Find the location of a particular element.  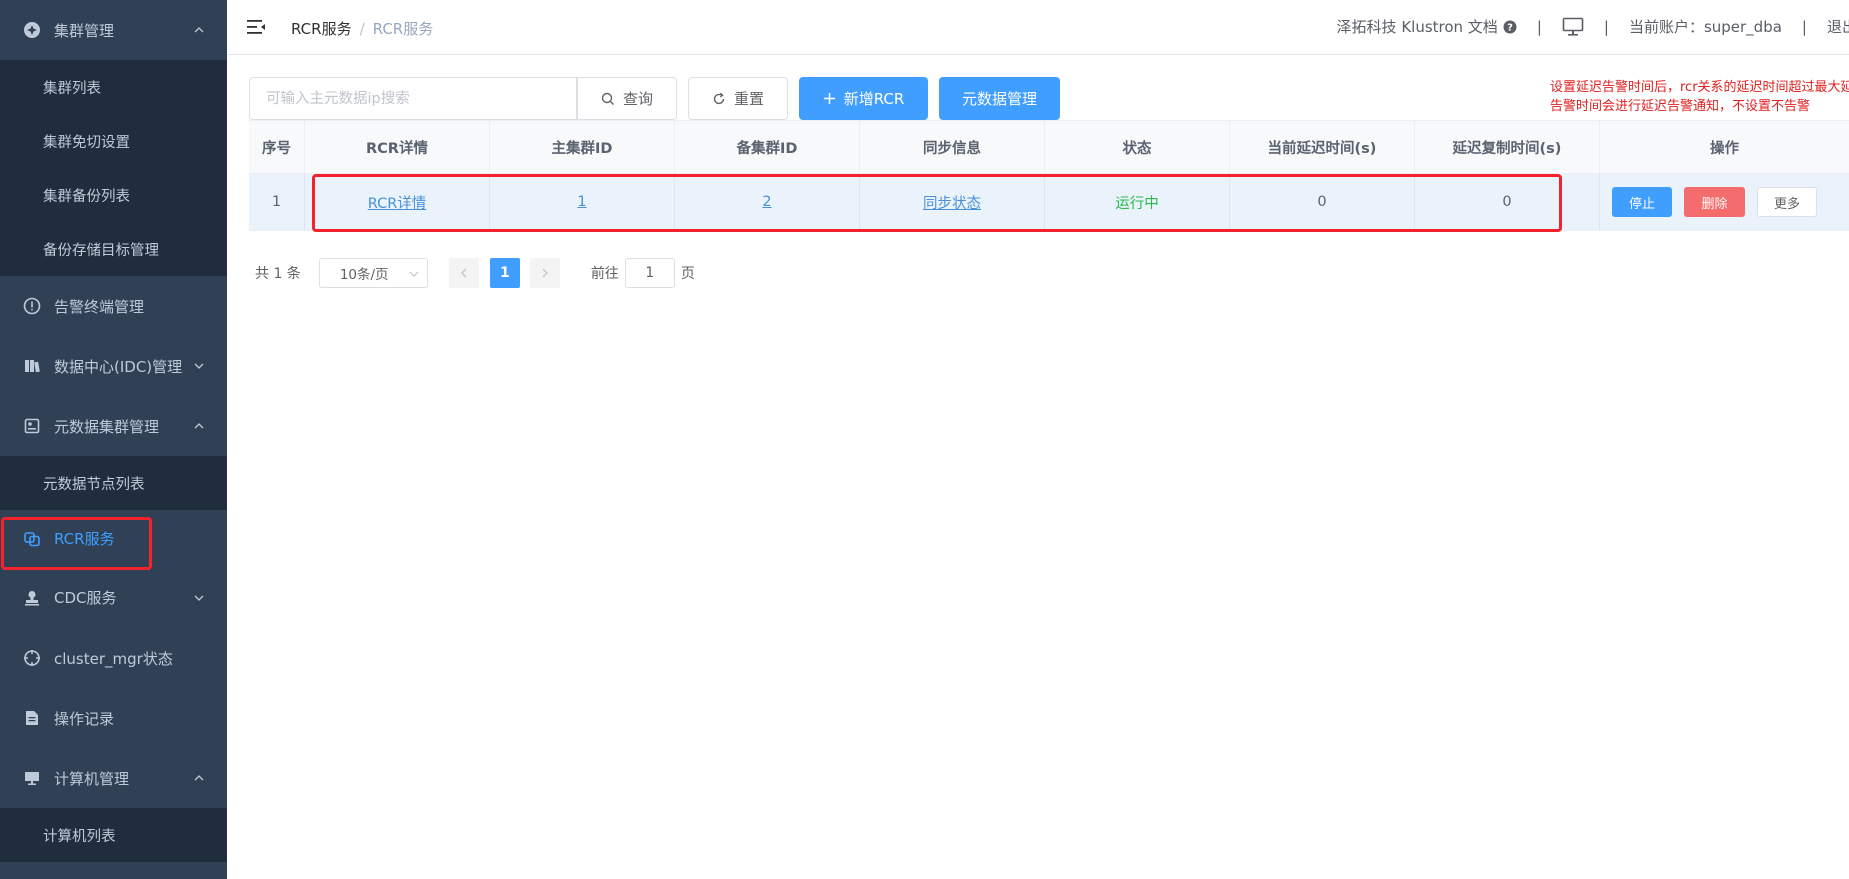

submenu-cluster: 集群列表 集群免切设置 集群备份列表 备份存储目标管理 is located at coordinates (113, 168).